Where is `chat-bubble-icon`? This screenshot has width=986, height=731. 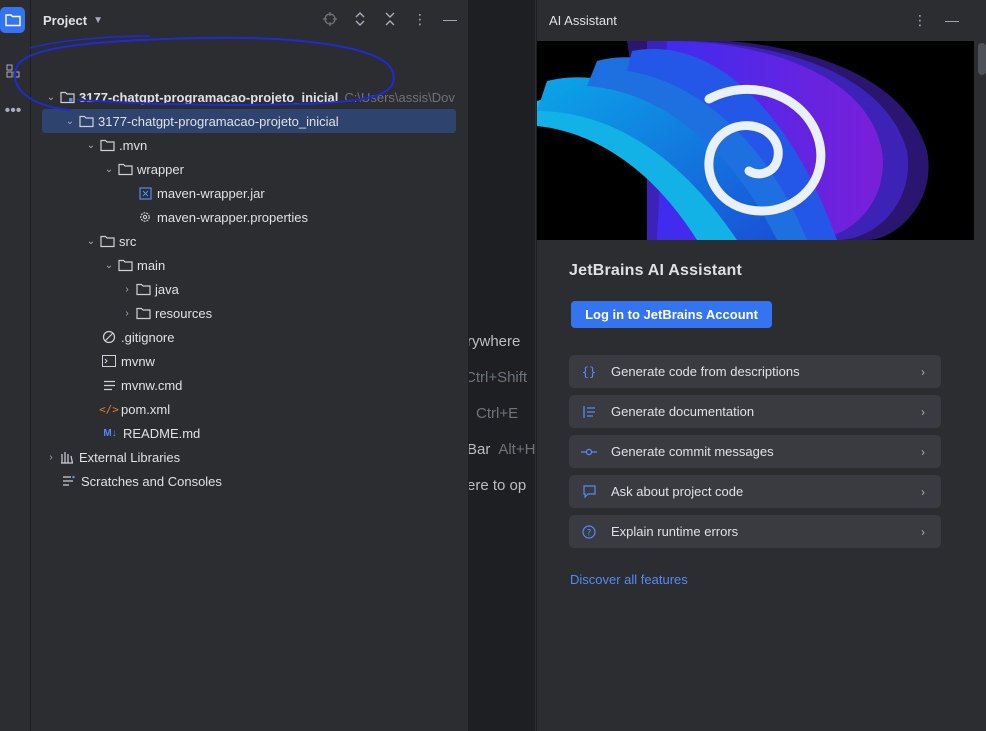
chat-bubble-icon is located at coordinates (589, 492).